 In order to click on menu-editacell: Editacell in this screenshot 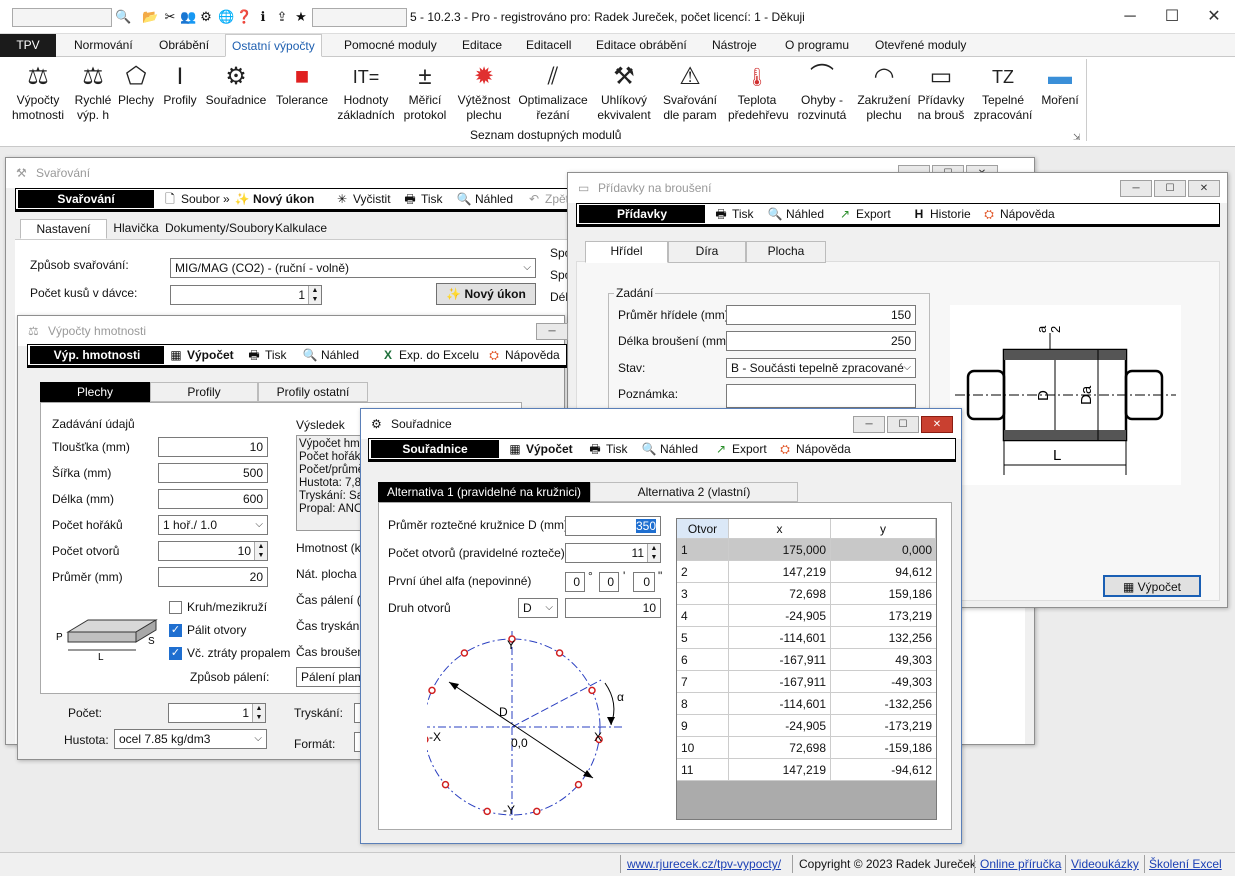, I will do `click(548, 45)`.